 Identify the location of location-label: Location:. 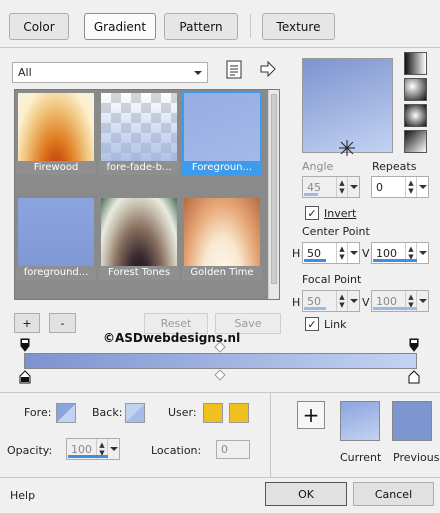
(176, 450).